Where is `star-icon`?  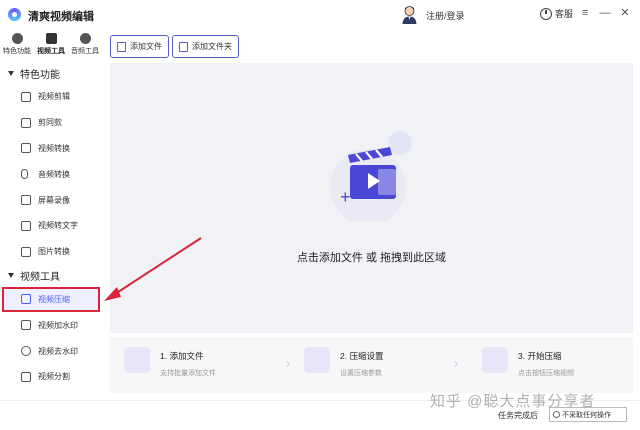 star-icon is located at coordinates (17, 38).